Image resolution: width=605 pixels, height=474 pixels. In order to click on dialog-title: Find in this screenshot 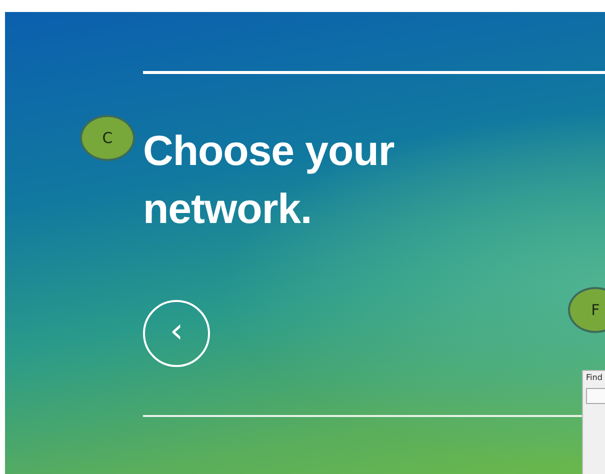, I will do `click(595, 377)`.